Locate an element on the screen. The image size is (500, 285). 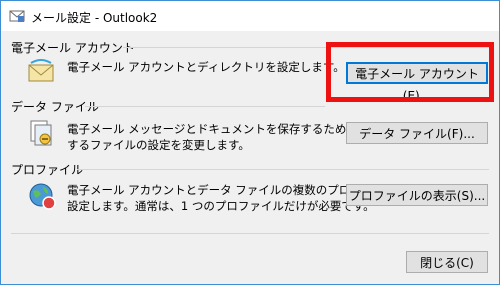
datafile-description-line2: するファイルの設定を変更します。 is located at coordinates (158, 145).